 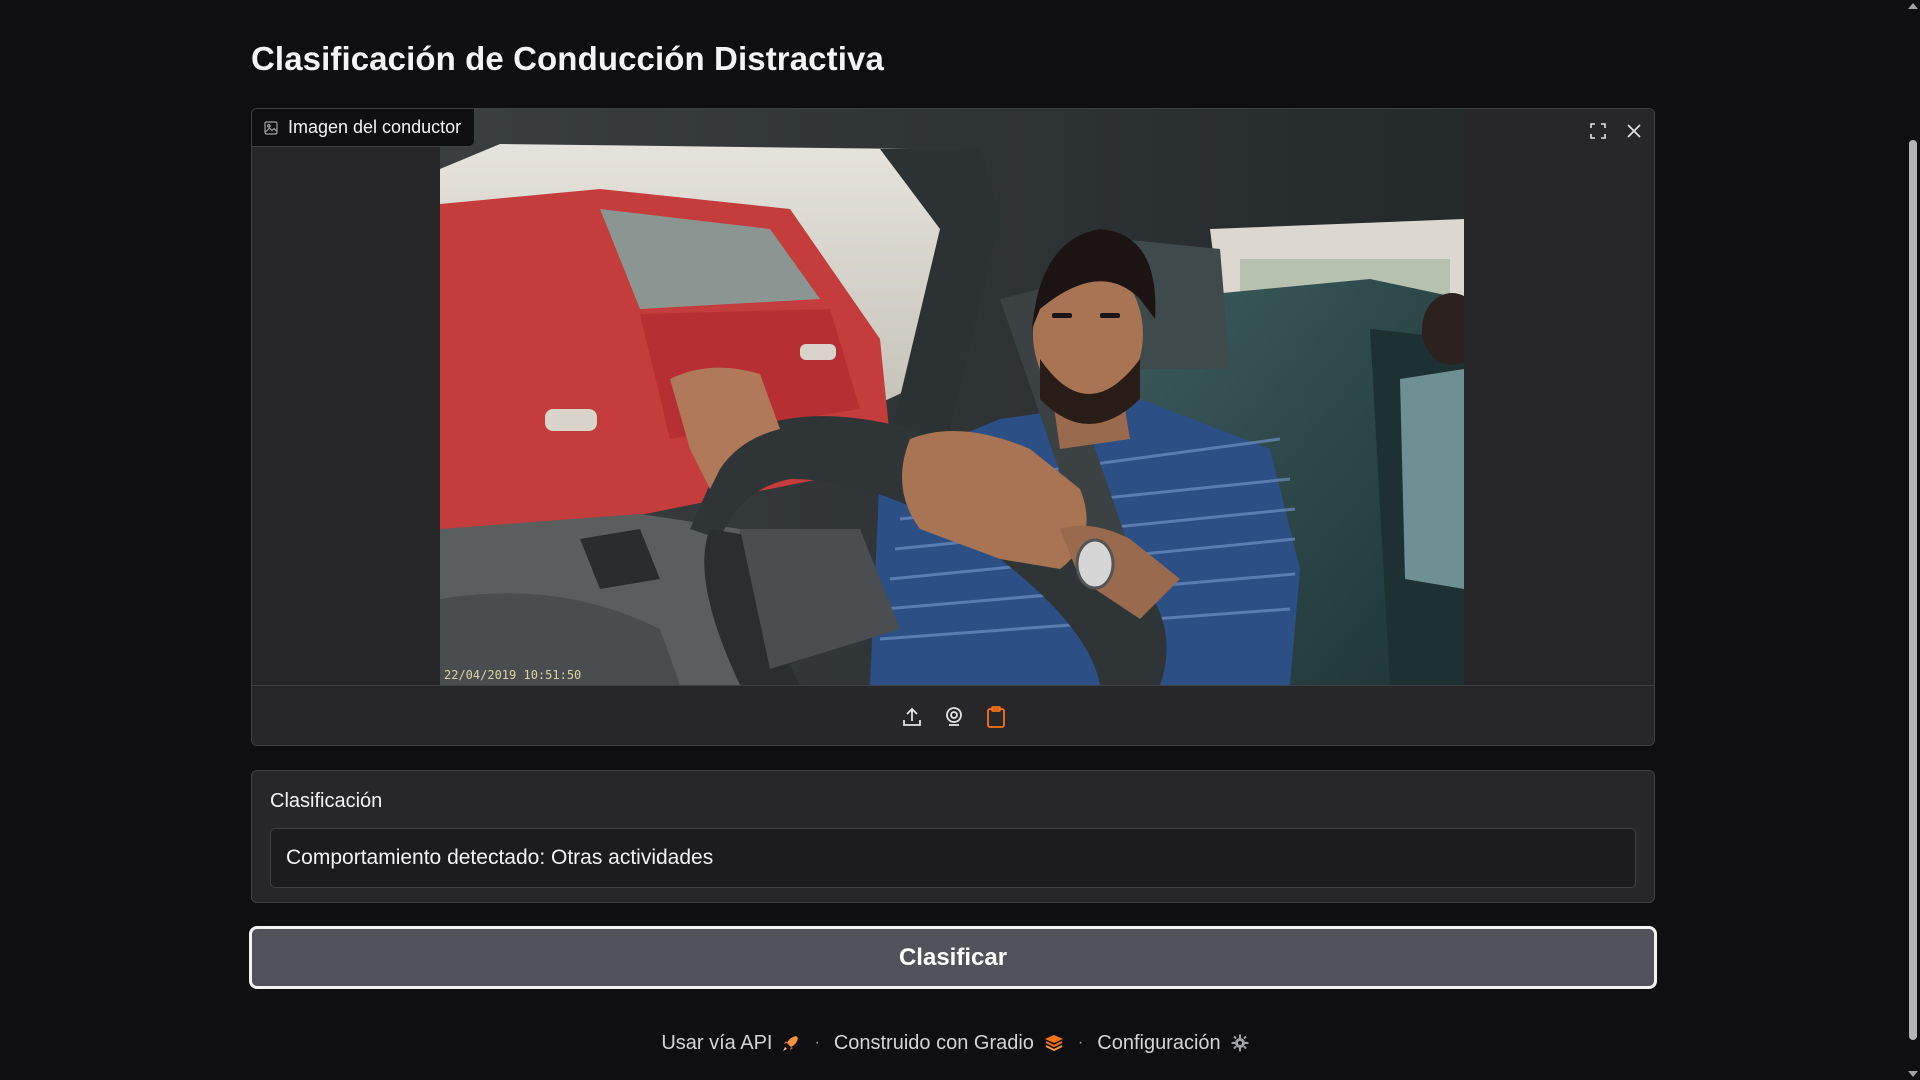 I want to click on image-toolbar, so click(x=1616, y=131).